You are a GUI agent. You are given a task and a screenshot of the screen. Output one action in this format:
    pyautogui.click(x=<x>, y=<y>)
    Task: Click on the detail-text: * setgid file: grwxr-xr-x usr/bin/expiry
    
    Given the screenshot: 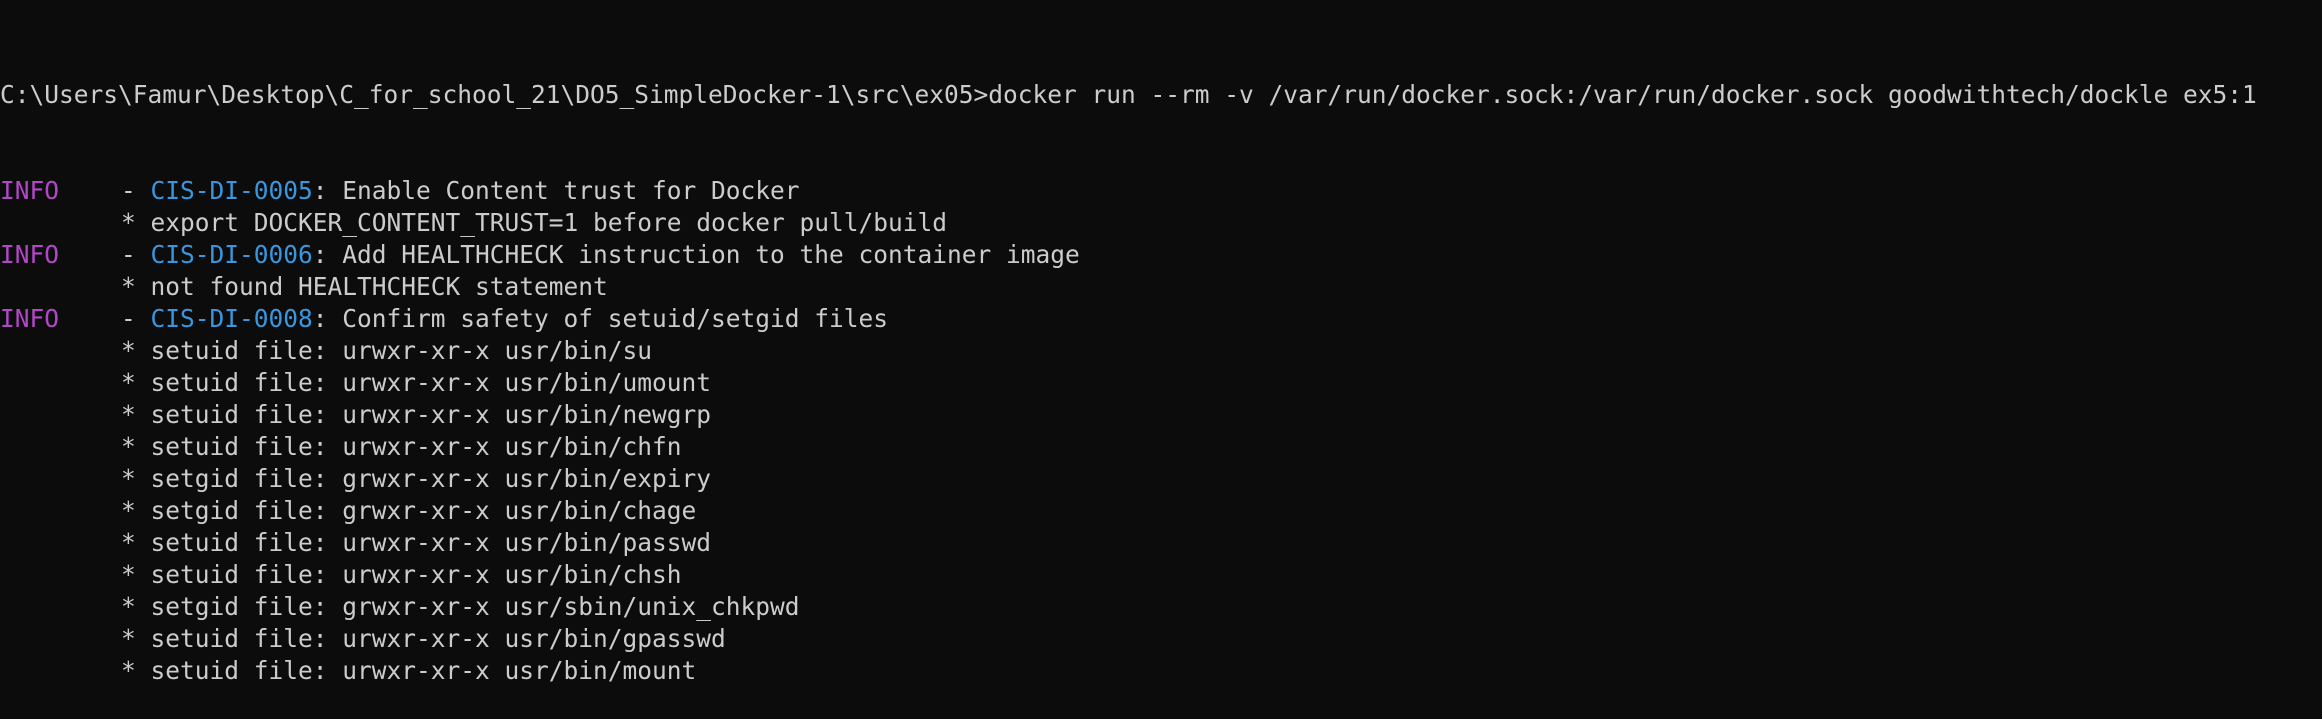 What is the action you would take?
    pyautogui.click(x=416, y=478)
    